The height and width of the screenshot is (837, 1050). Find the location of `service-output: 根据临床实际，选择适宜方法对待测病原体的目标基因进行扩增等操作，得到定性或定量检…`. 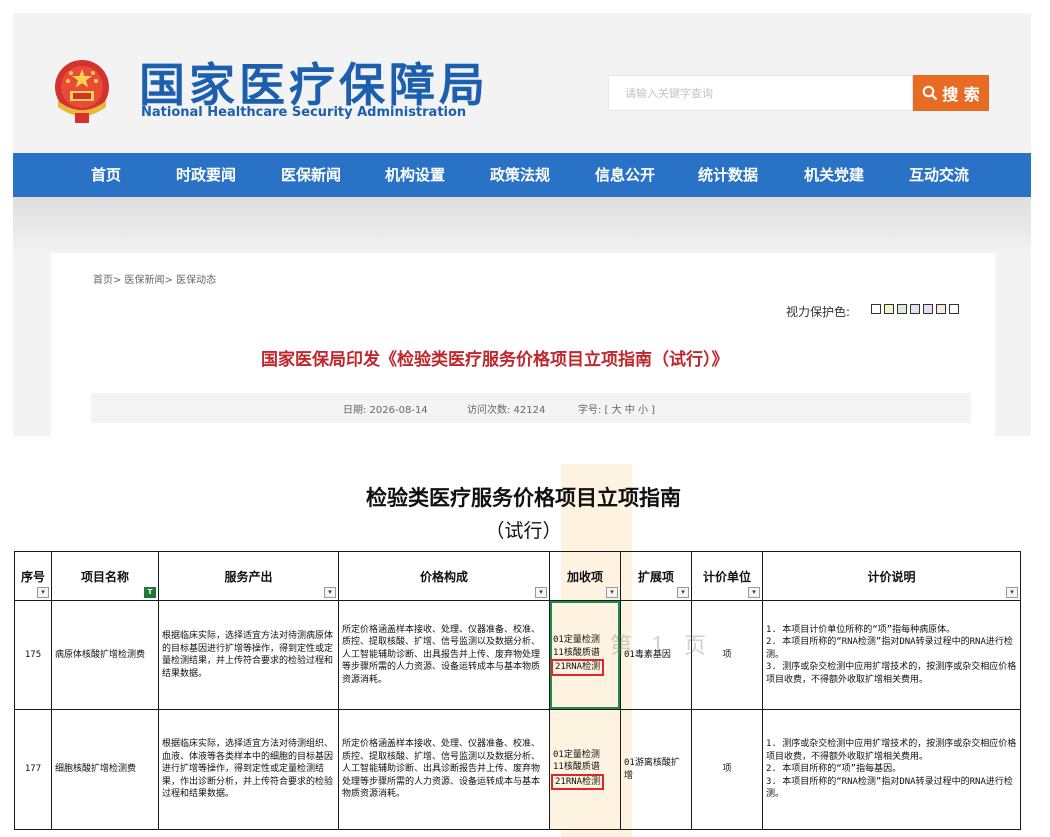

service-output: 根据临床实际，选择适宜方法对待测病原体的目标基因进行扩增等操作，得到定性或定量检… is located at coordinates (248, 655).